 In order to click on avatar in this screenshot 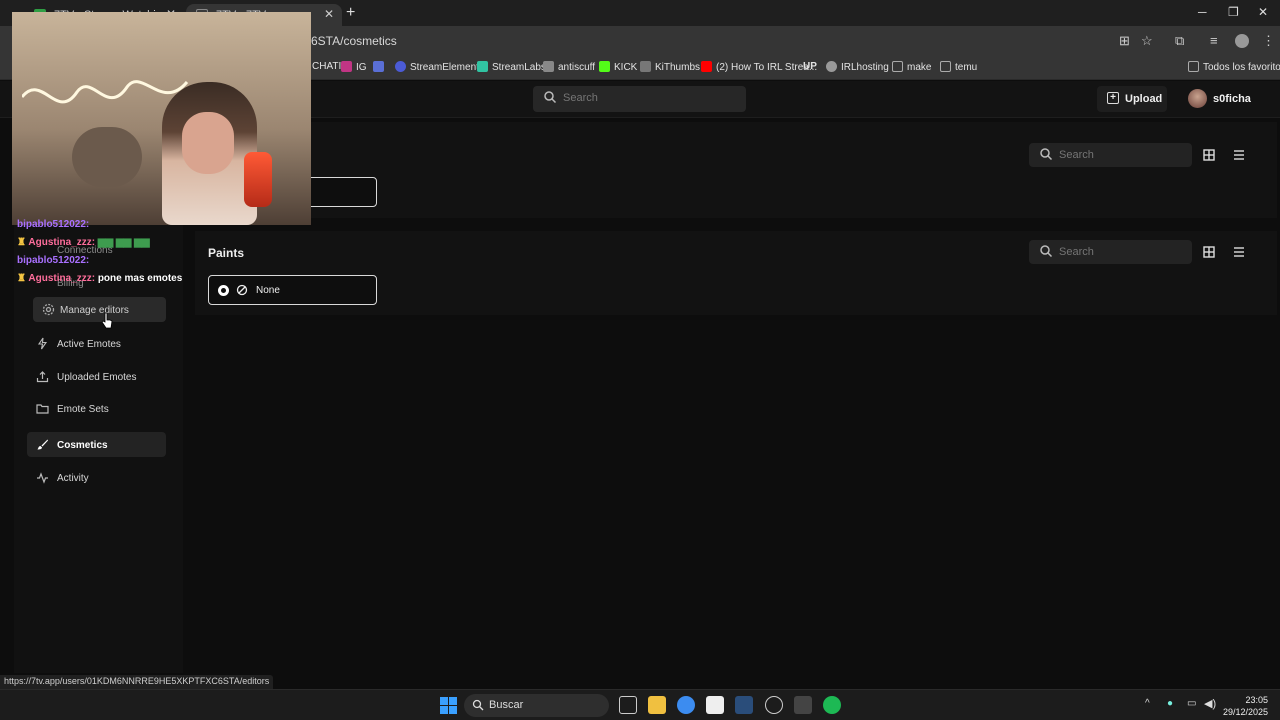, I will do `click(1197, 98)`.